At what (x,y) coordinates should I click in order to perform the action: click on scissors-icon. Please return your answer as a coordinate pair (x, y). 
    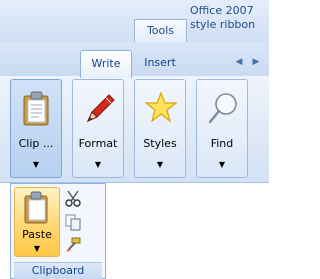
    Looking at the image, I should click on (73, 198).